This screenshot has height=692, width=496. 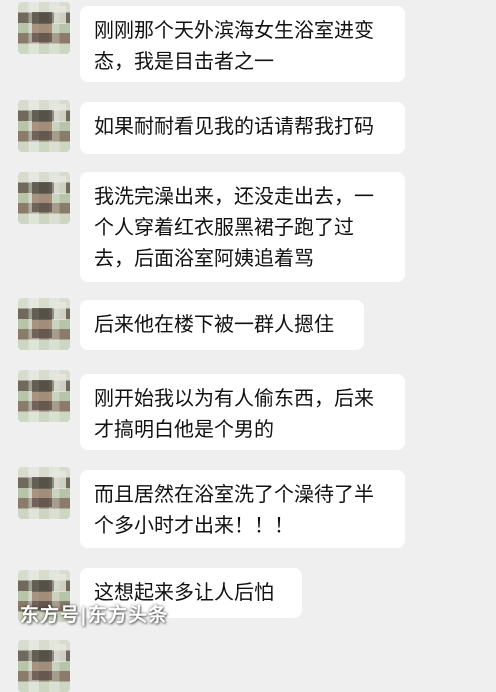 I want to click on message-text: 如果耐耐看见我的话请帮我打码, so click(x=234, y=126).